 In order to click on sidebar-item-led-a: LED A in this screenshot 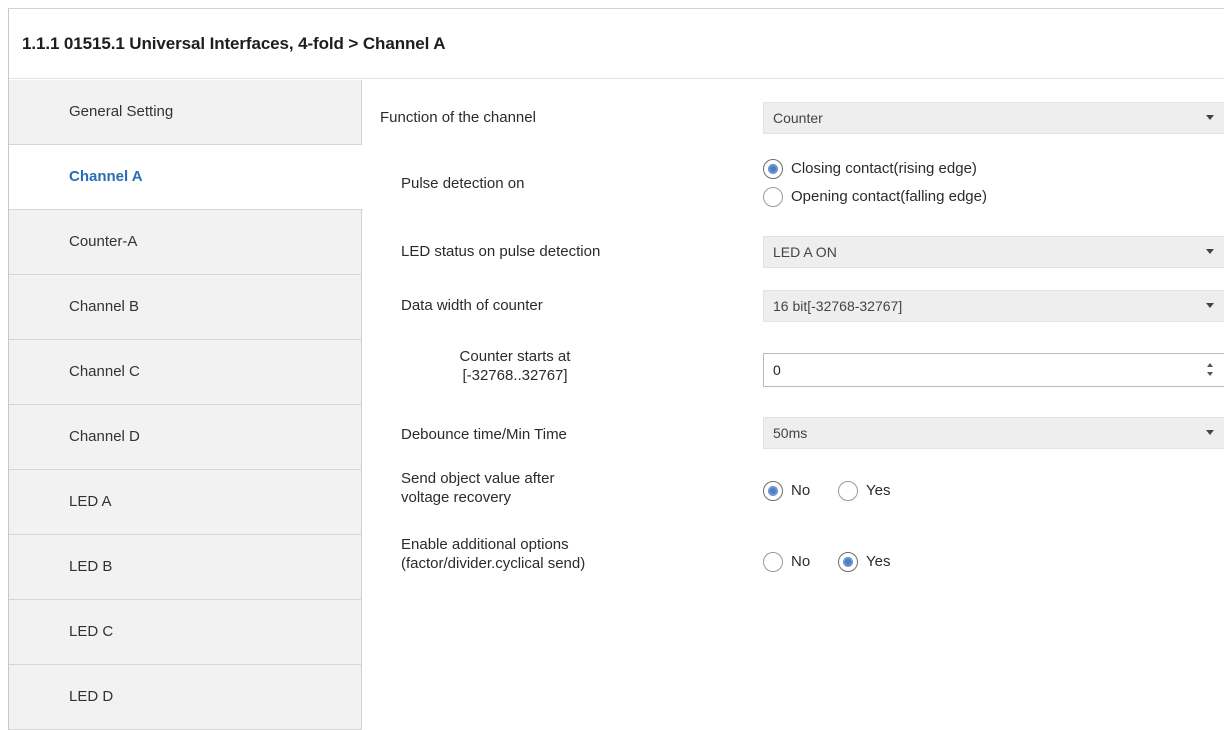, I will do `click(185, 502)`.